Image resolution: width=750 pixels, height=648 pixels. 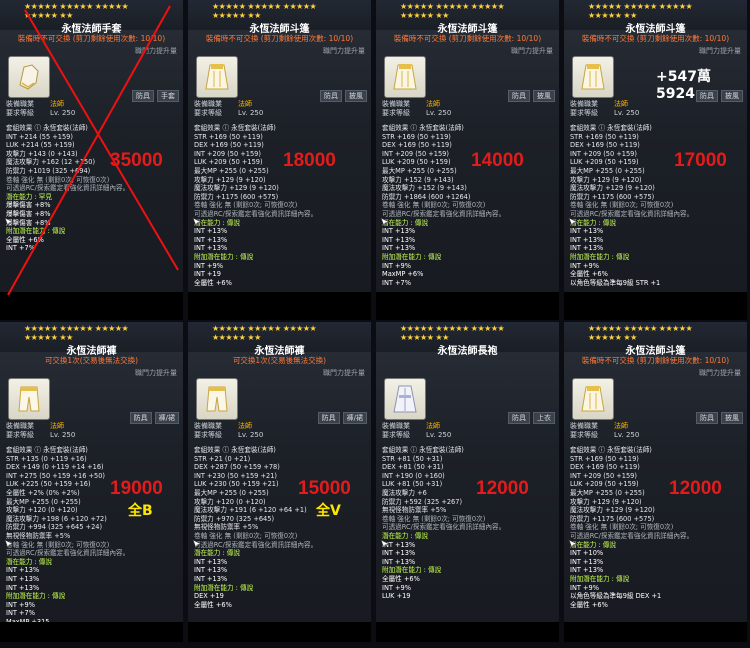 What do you see at coordinates (422, 501) in the screenshot?
I see `stat-line: 防禦力 +592 (325 +267)` at bounding box center [422, 501].